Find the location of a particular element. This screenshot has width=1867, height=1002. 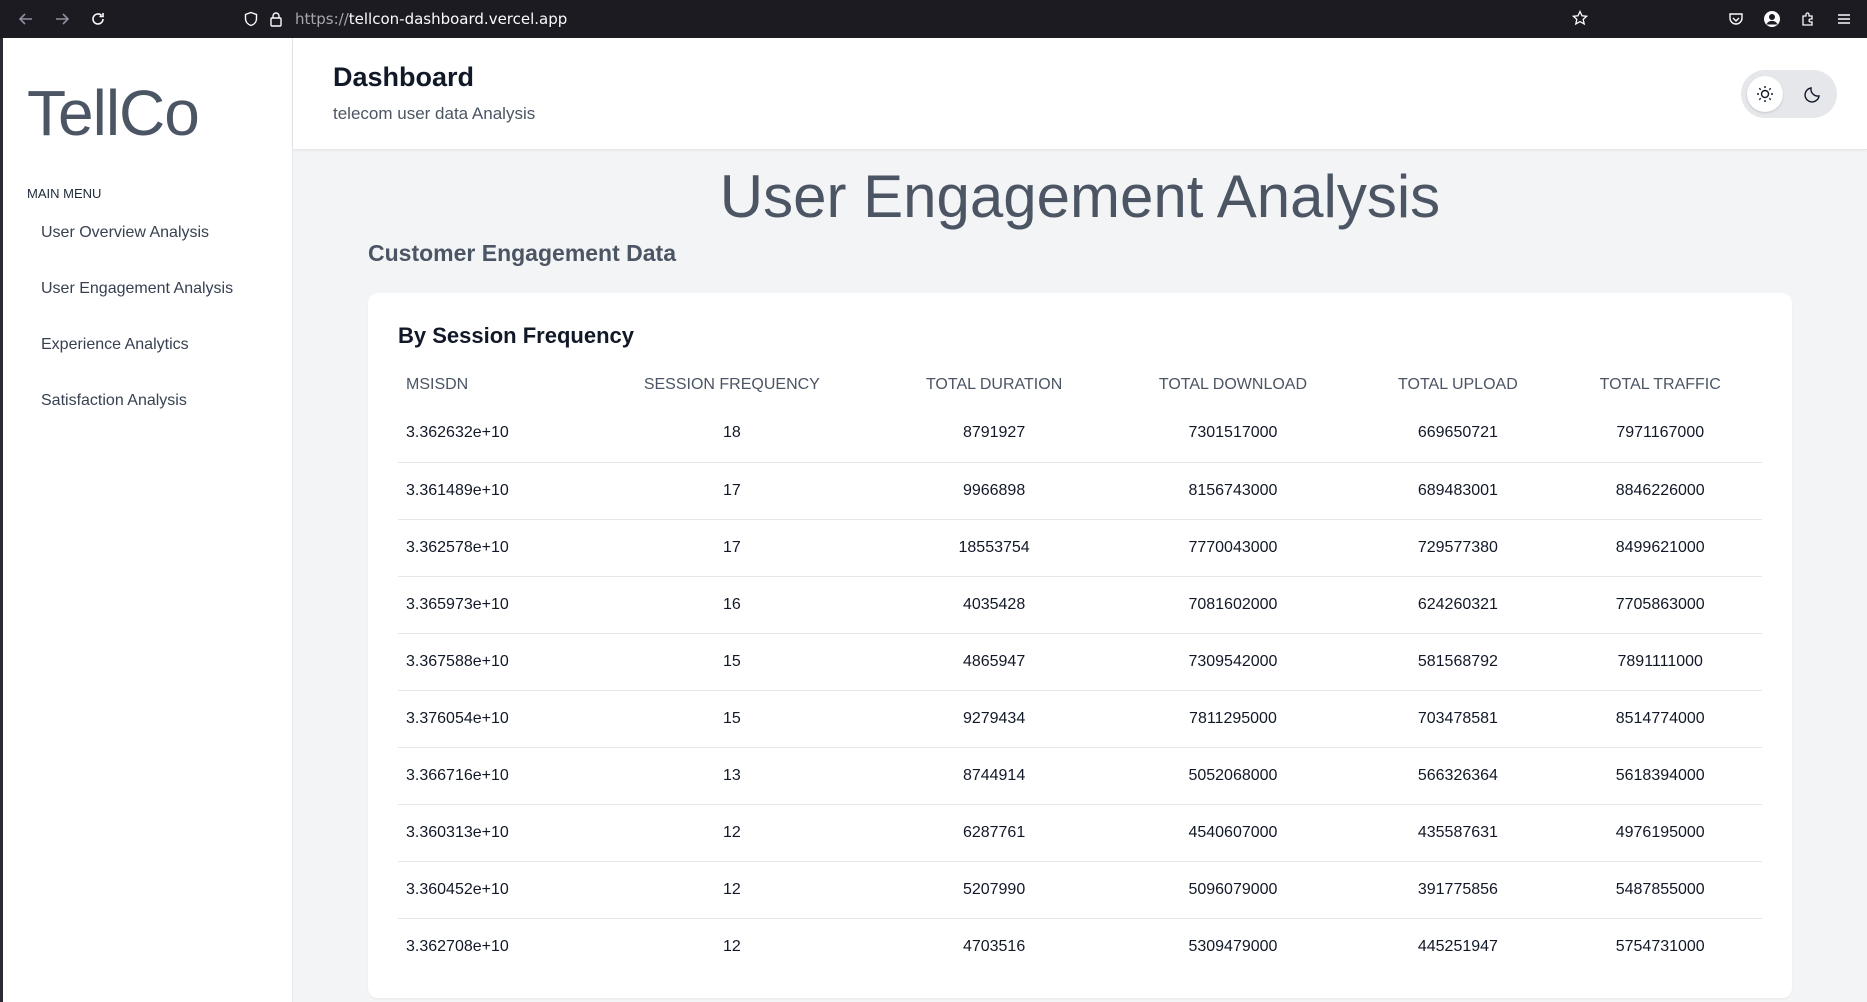

url-bar: https://tellcon-dashboard.vercel.app is located at coordinates (915, 19).